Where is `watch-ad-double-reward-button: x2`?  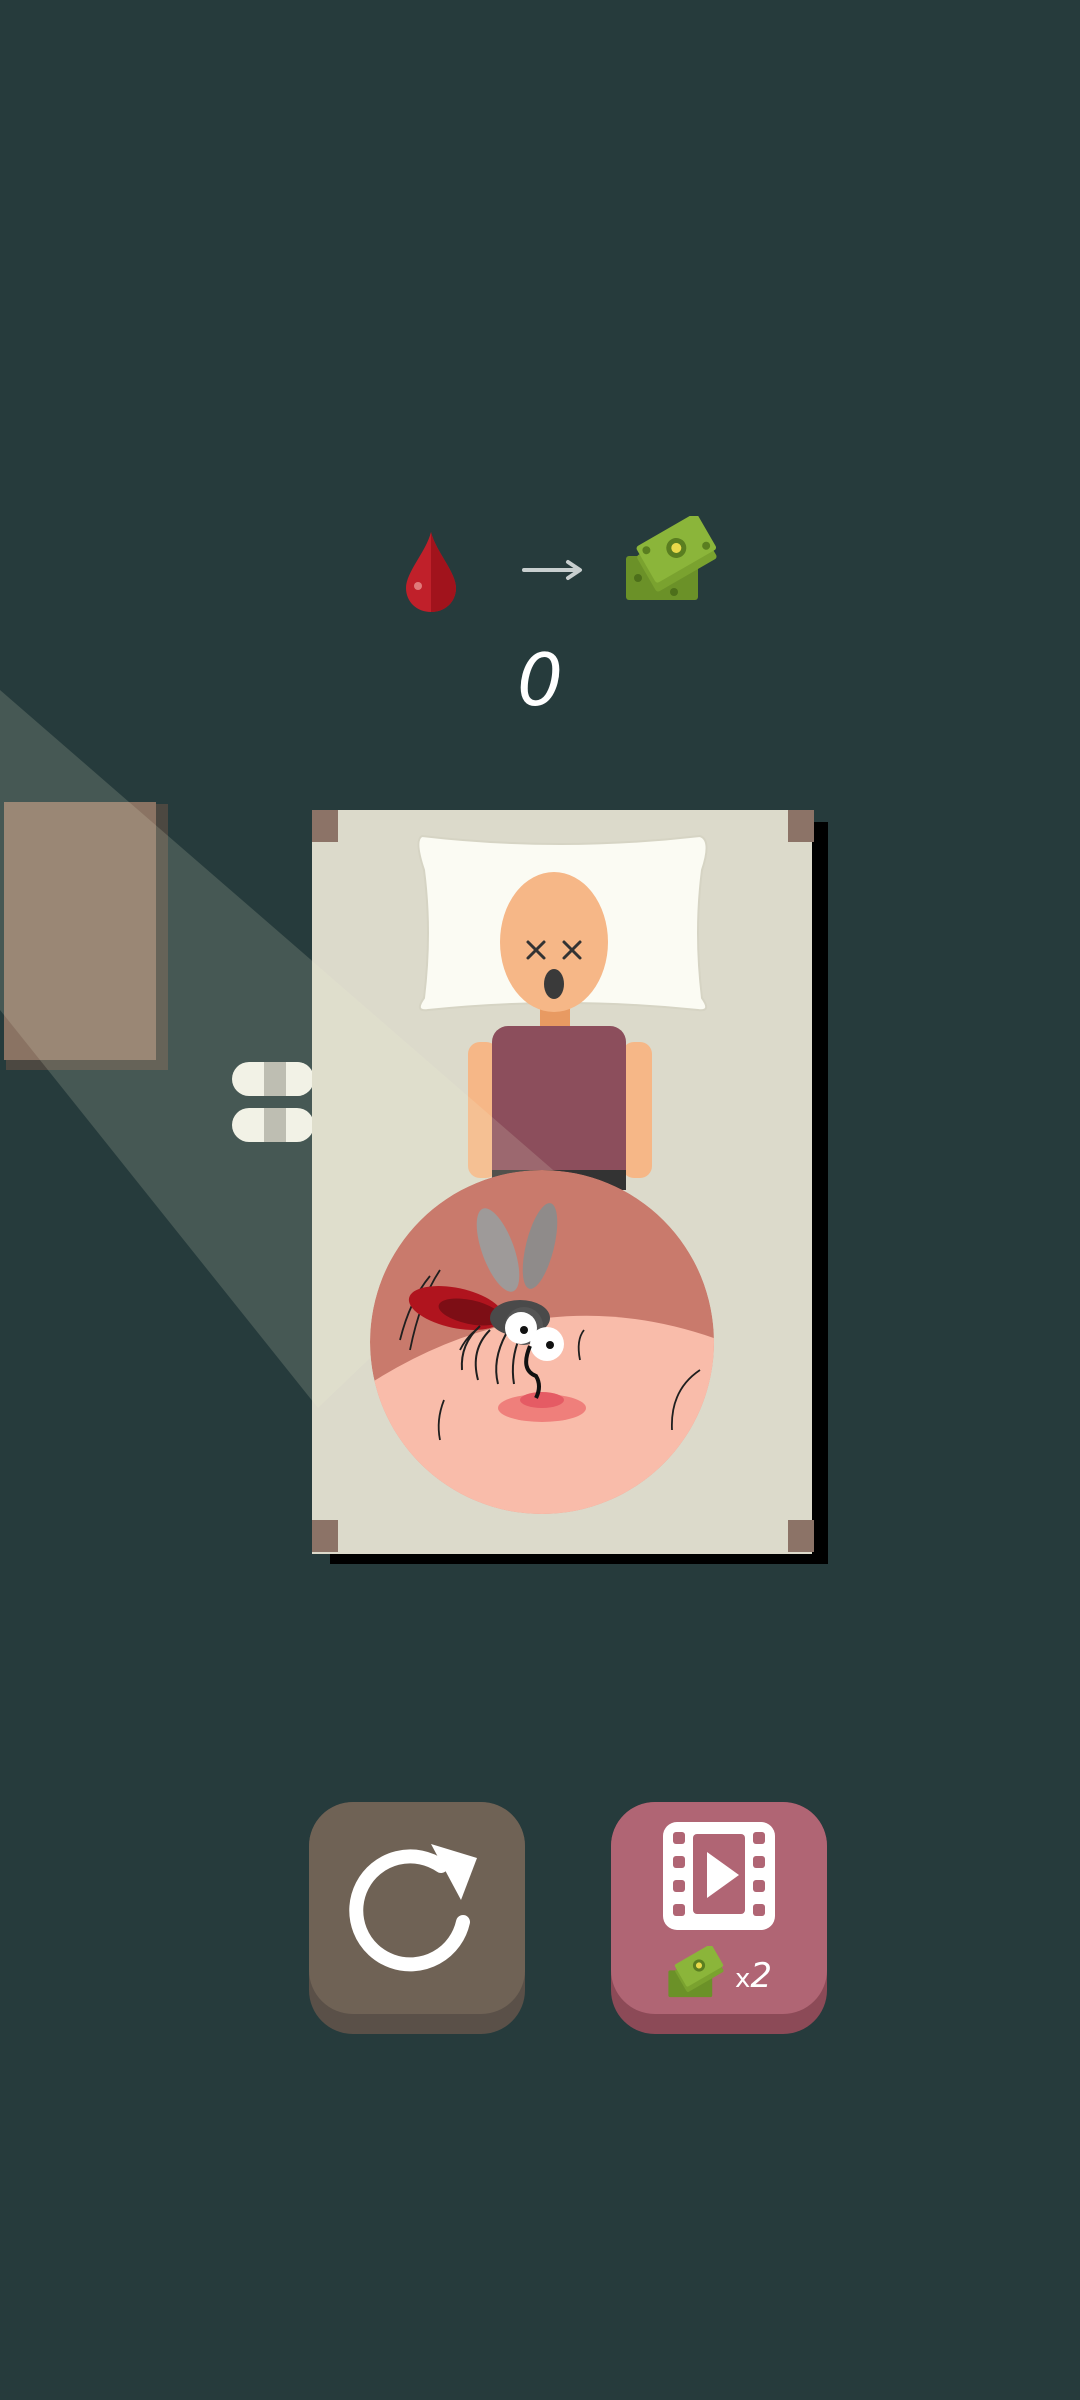
watch-ad-double-reward-button: x2 is located at coordinates (719, 1918).